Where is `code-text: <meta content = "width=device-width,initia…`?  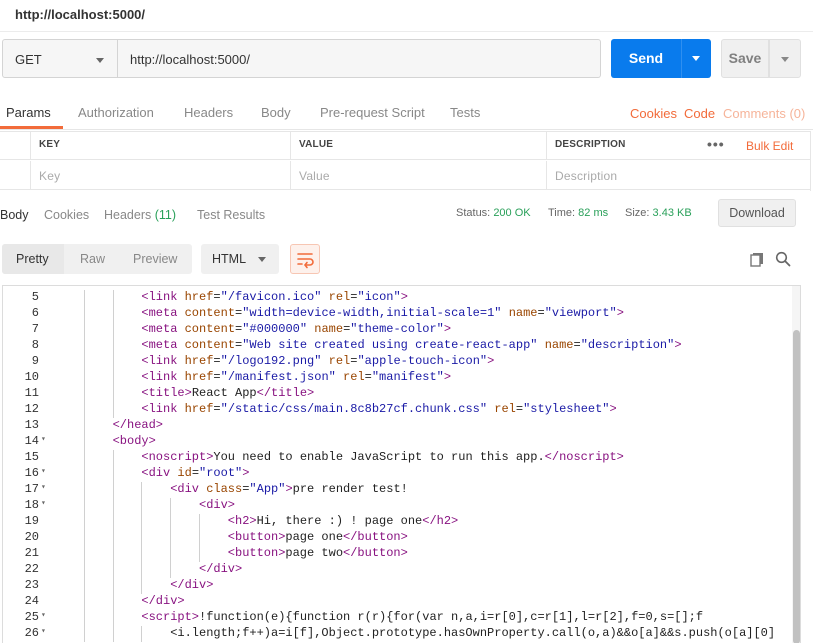
code-text: <meta content = "width=device-width,initia… is located at coordinates (382, 313).